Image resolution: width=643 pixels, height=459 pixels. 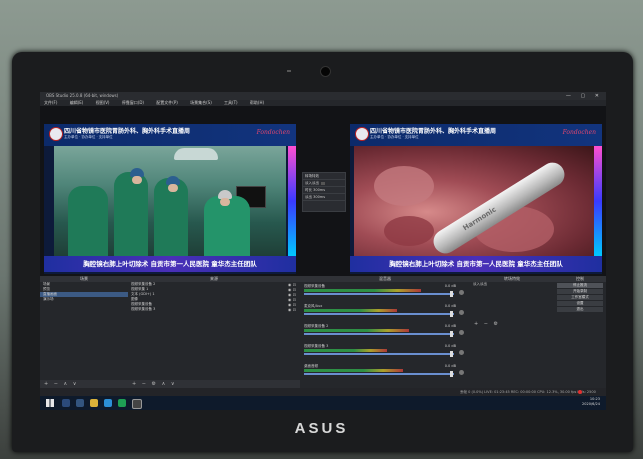 I want to click on mixer-channel: 视频采集设备 0.0 dB, so click(x=385, y=290).